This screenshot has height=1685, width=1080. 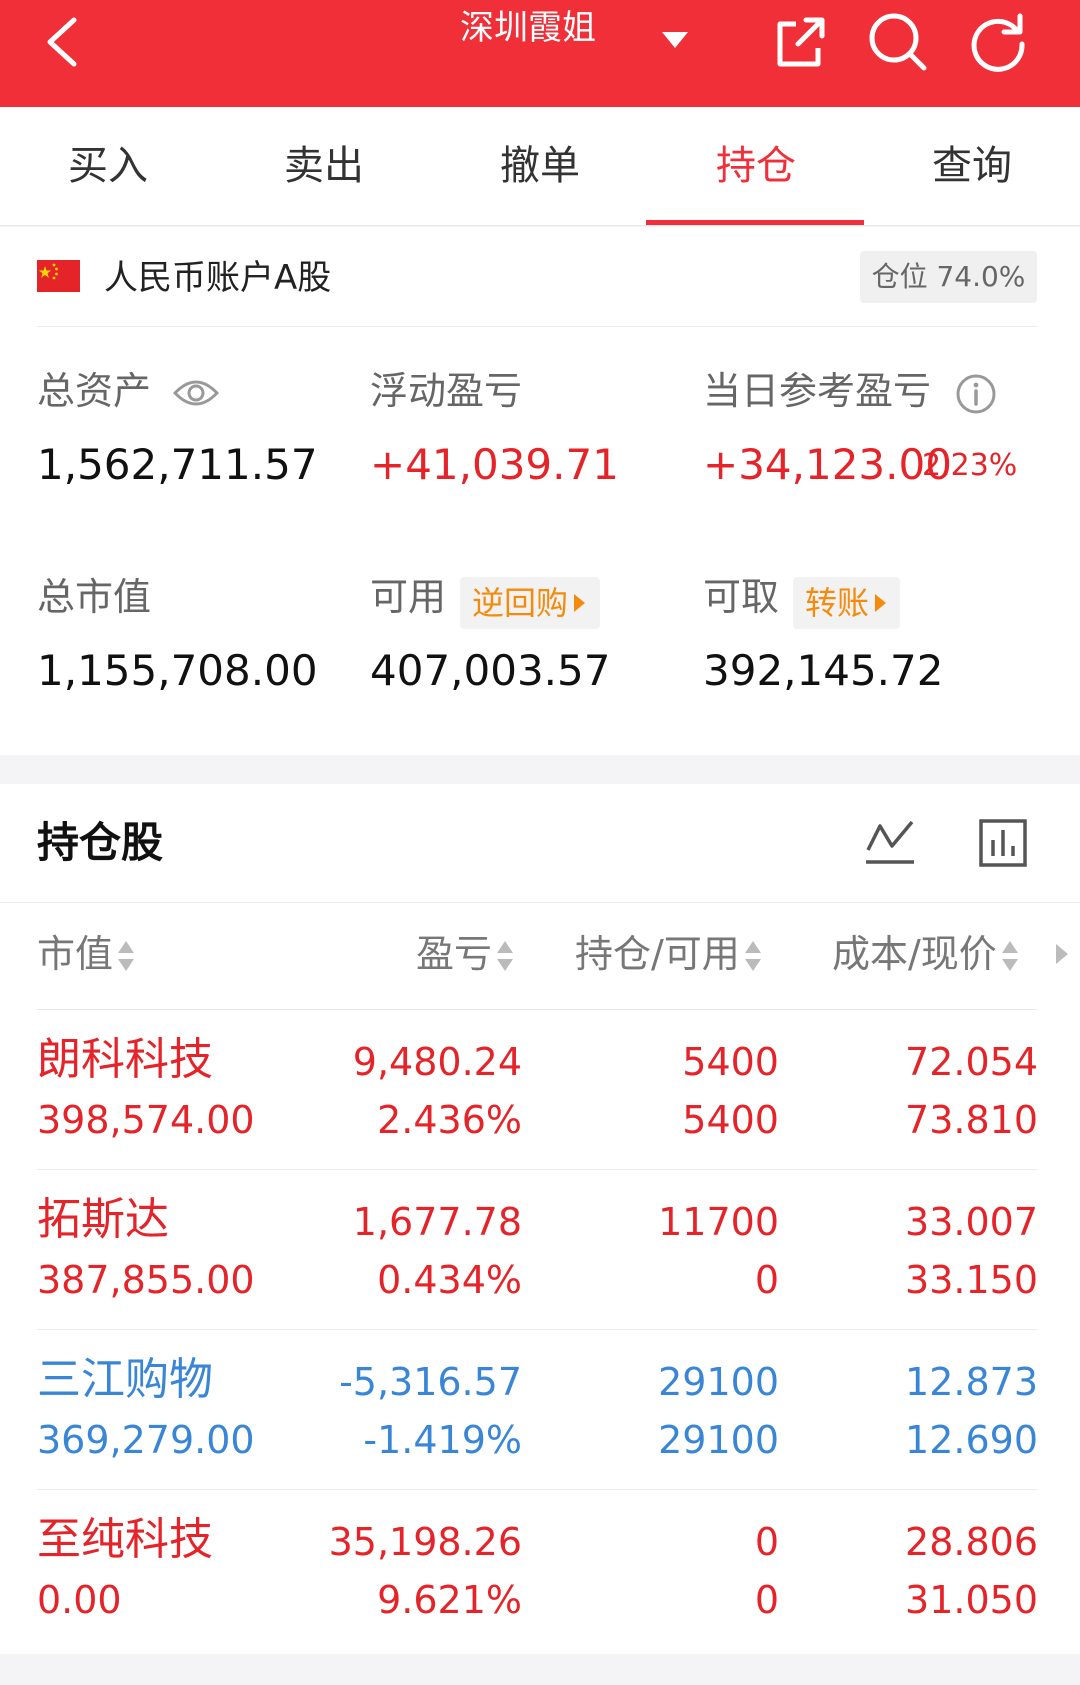 I want to click on stock-name: 三江购物, so click(x=125, y=1379).